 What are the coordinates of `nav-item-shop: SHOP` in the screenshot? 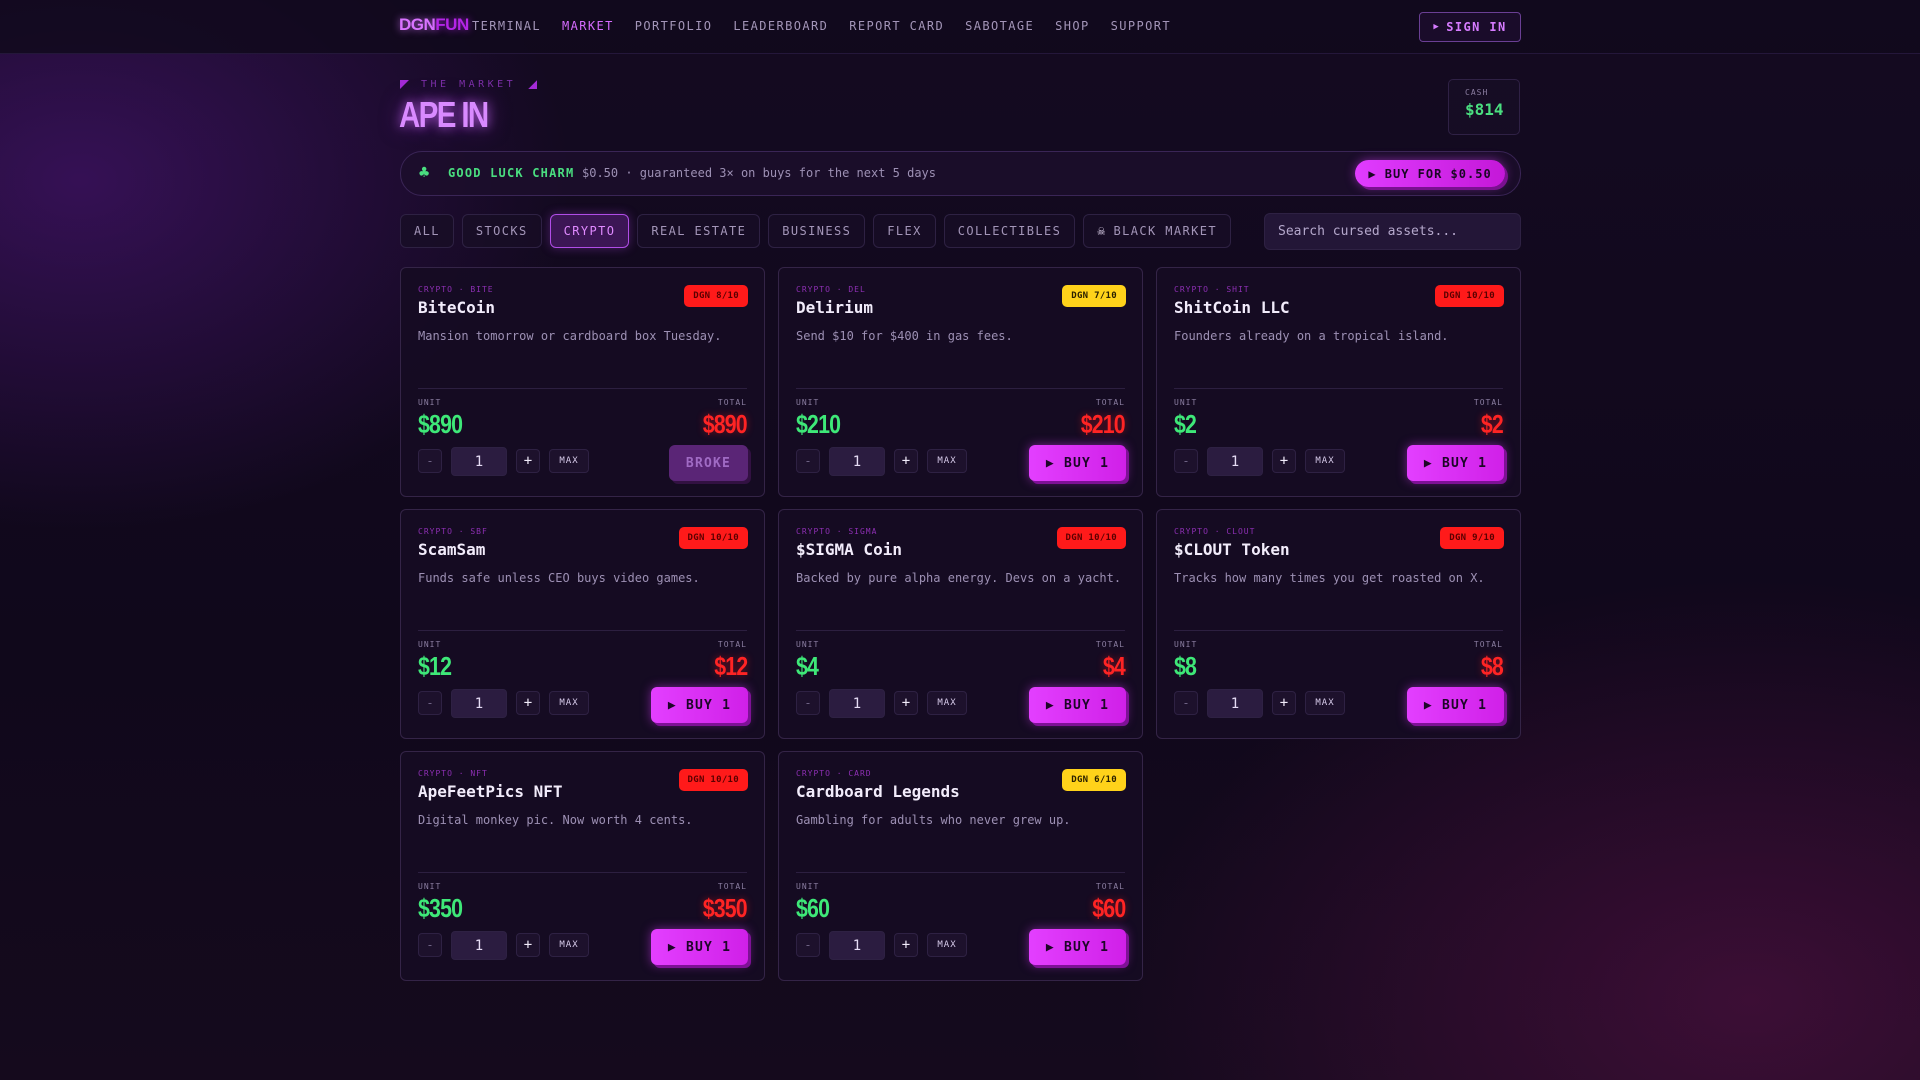 It's located at (1072, 26).